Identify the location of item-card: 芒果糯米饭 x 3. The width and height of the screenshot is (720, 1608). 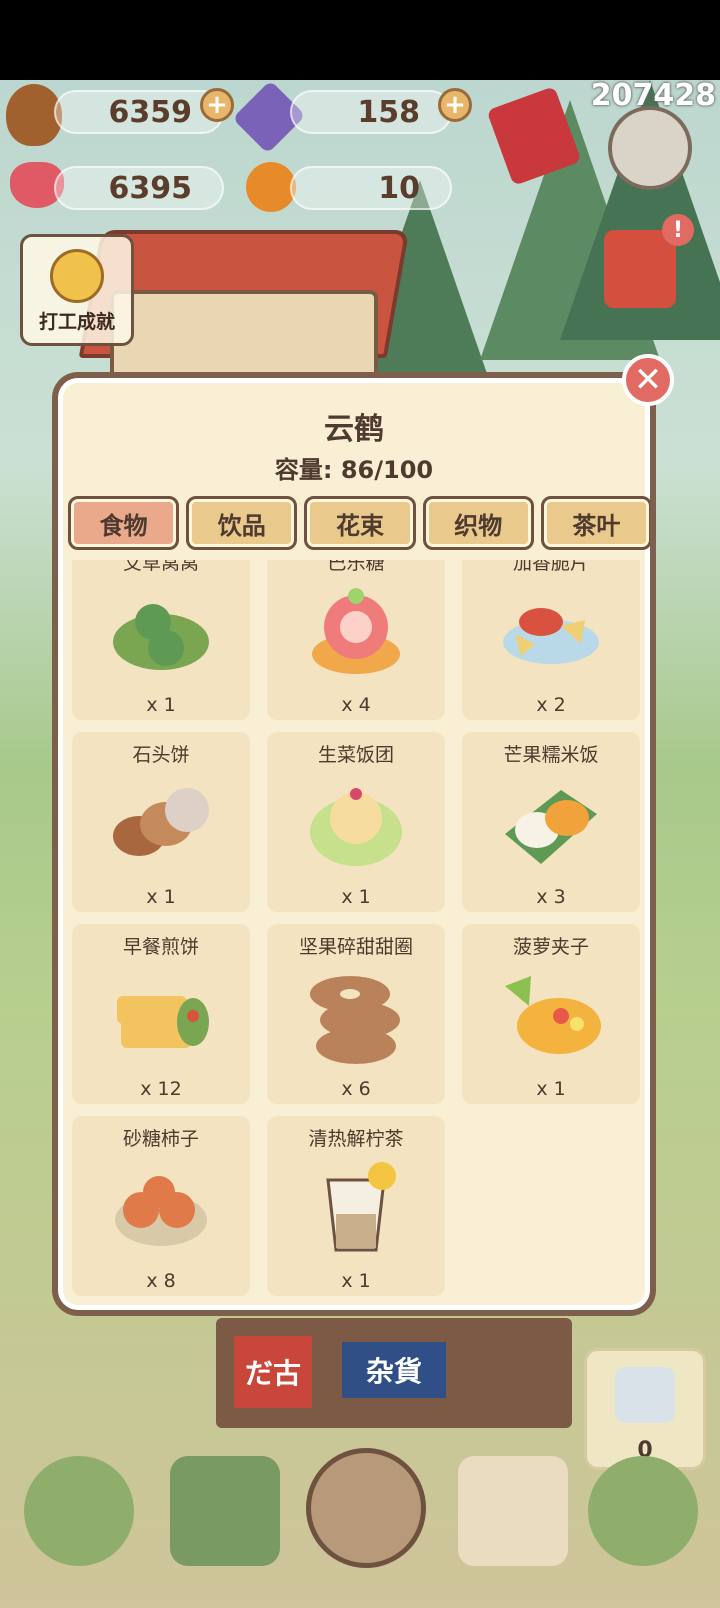
(551, 822).